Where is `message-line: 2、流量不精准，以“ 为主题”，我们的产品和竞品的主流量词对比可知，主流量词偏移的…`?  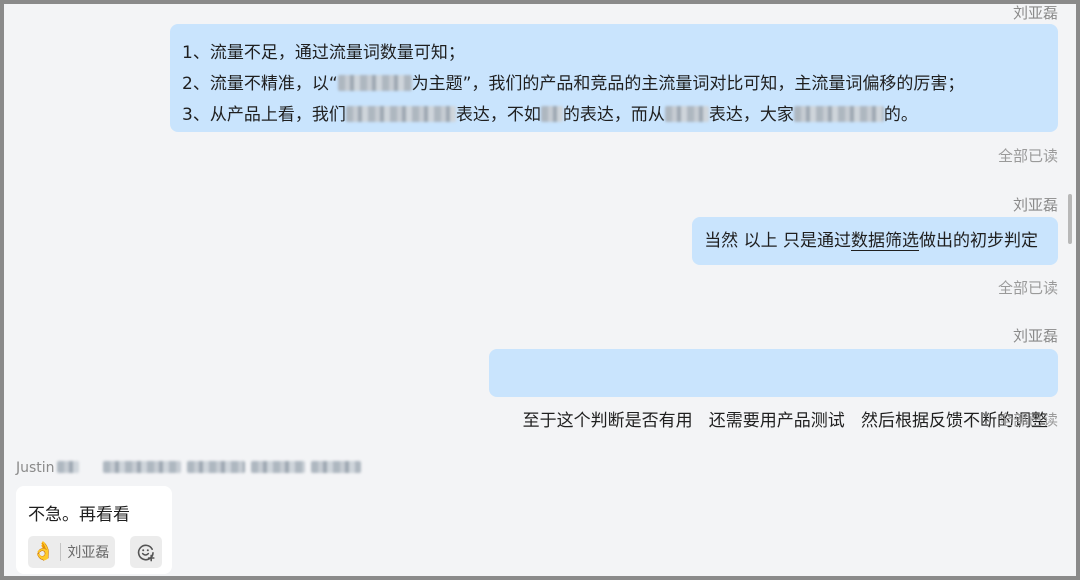
message-line: 2、流量不精准，以“ 为主题”，我们的产品和竞品的主流量词对比可知，主流量词偏移的… is located at coordinates (620, 84).